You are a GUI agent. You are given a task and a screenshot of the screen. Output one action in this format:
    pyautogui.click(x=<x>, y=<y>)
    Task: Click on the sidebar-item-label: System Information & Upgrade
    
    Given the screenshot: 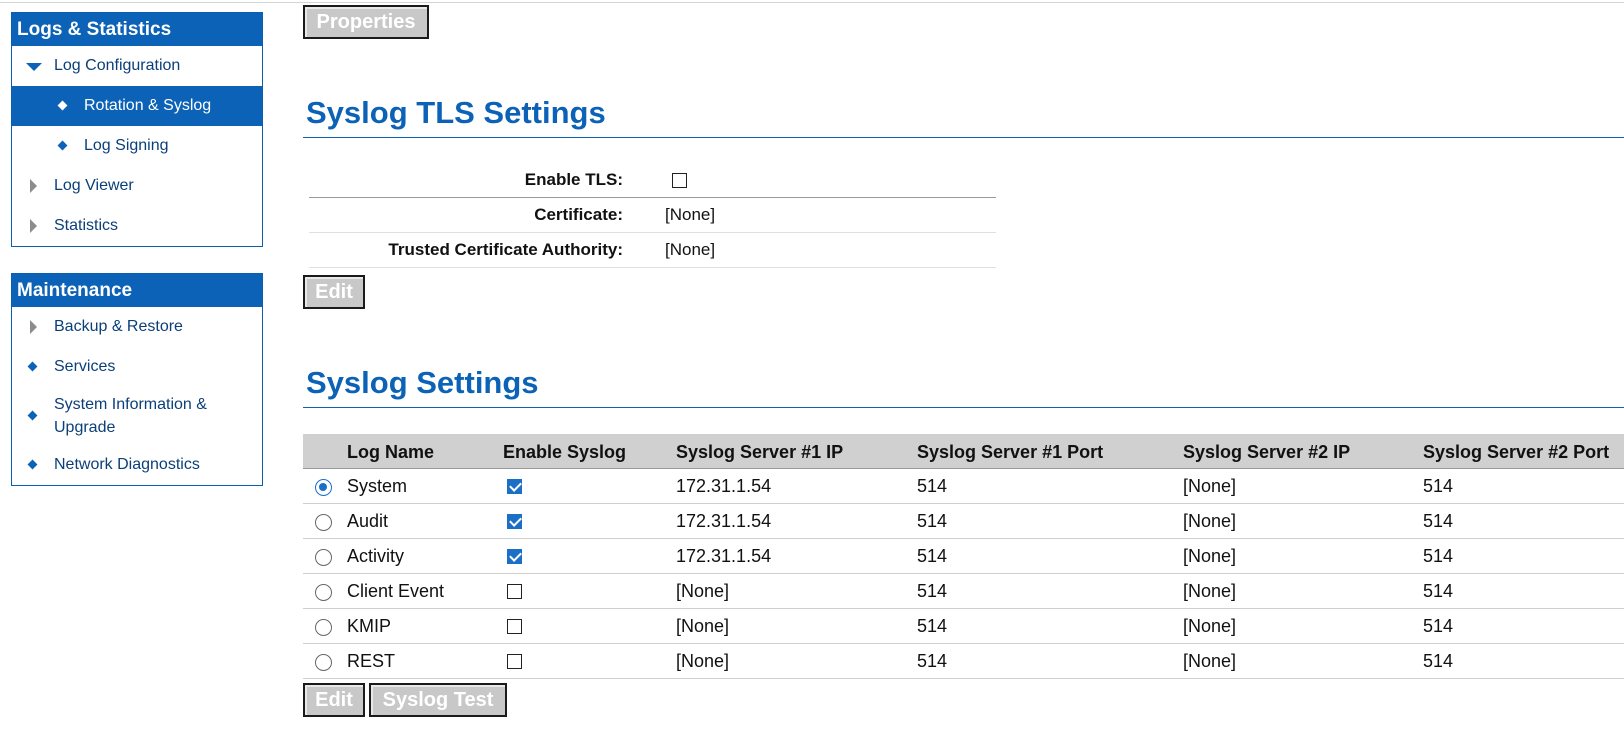 What is the action you would take?
    pyautogui.click(x=130, y=416)
    